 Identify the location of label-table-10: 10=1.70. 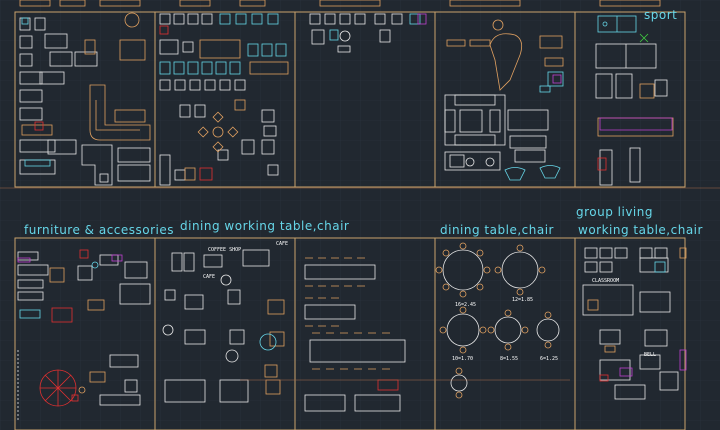
(463, 359).